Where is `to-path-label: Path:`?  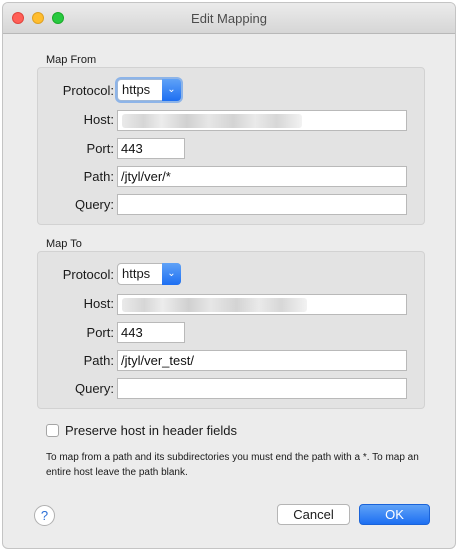 to-path-label: Path: is located at coordinates (98, 360).